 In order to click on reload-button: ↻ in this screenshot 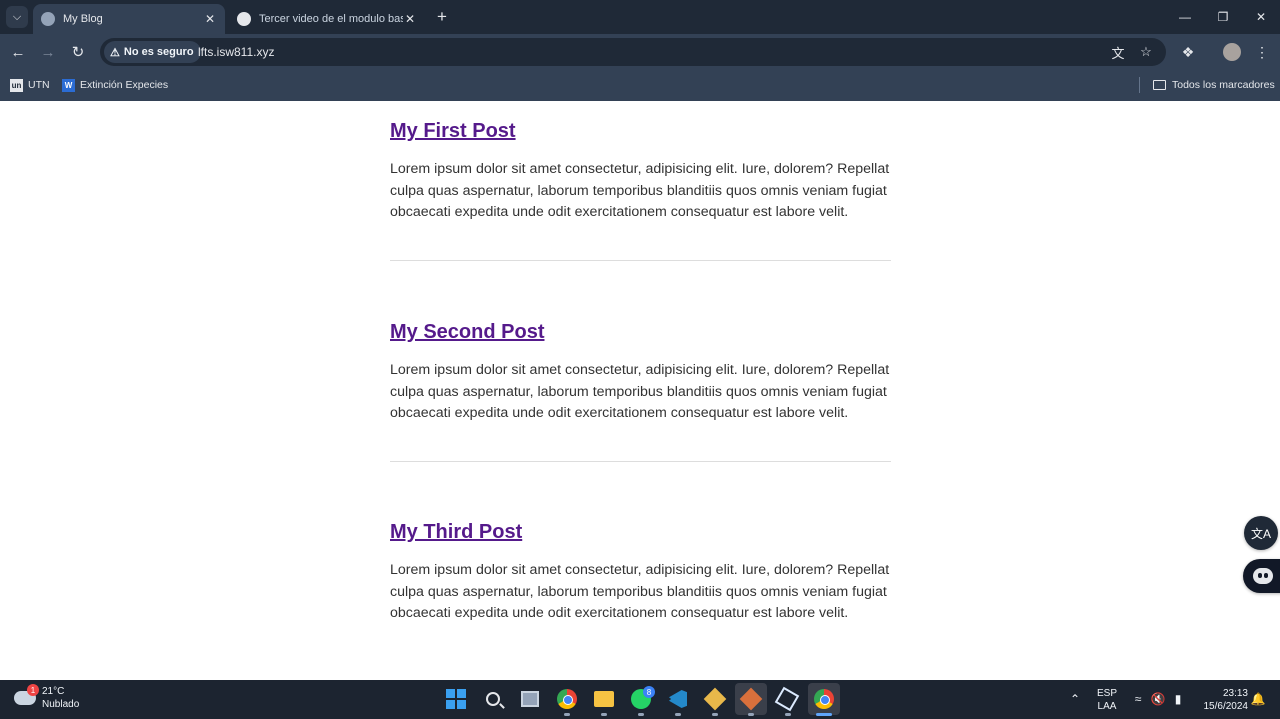, I will do `click(78, 52)`.